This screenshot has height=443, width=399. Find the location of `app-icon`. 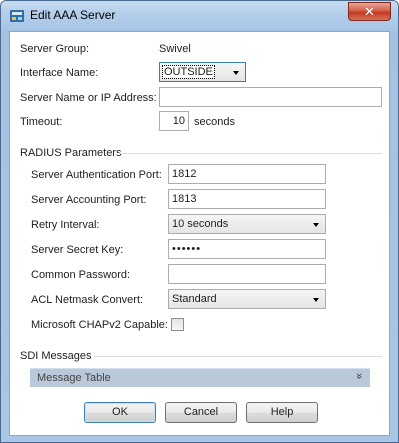

app-icon is located at coordinates (17, 16).